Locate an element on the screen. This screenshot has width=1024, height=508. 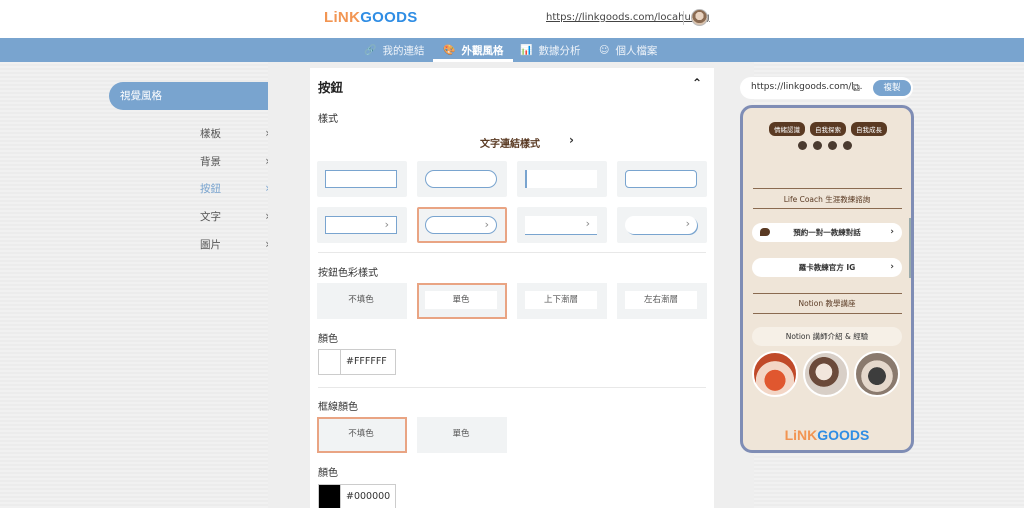
section-title: Notion 教學講座 is located at coordinates (827, 303).